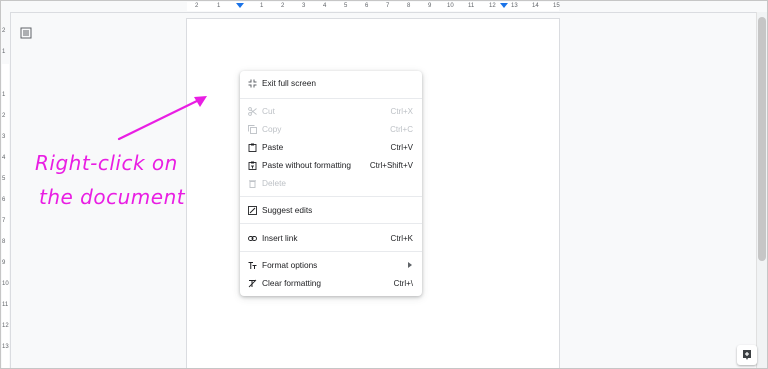 The height and width of the screenshot is (369, 768). What do you see at coordinates (401, 111) in the screenshot?
I see `menu-item-shortcut: Ctrl+X` at bounding box center [401, 111].